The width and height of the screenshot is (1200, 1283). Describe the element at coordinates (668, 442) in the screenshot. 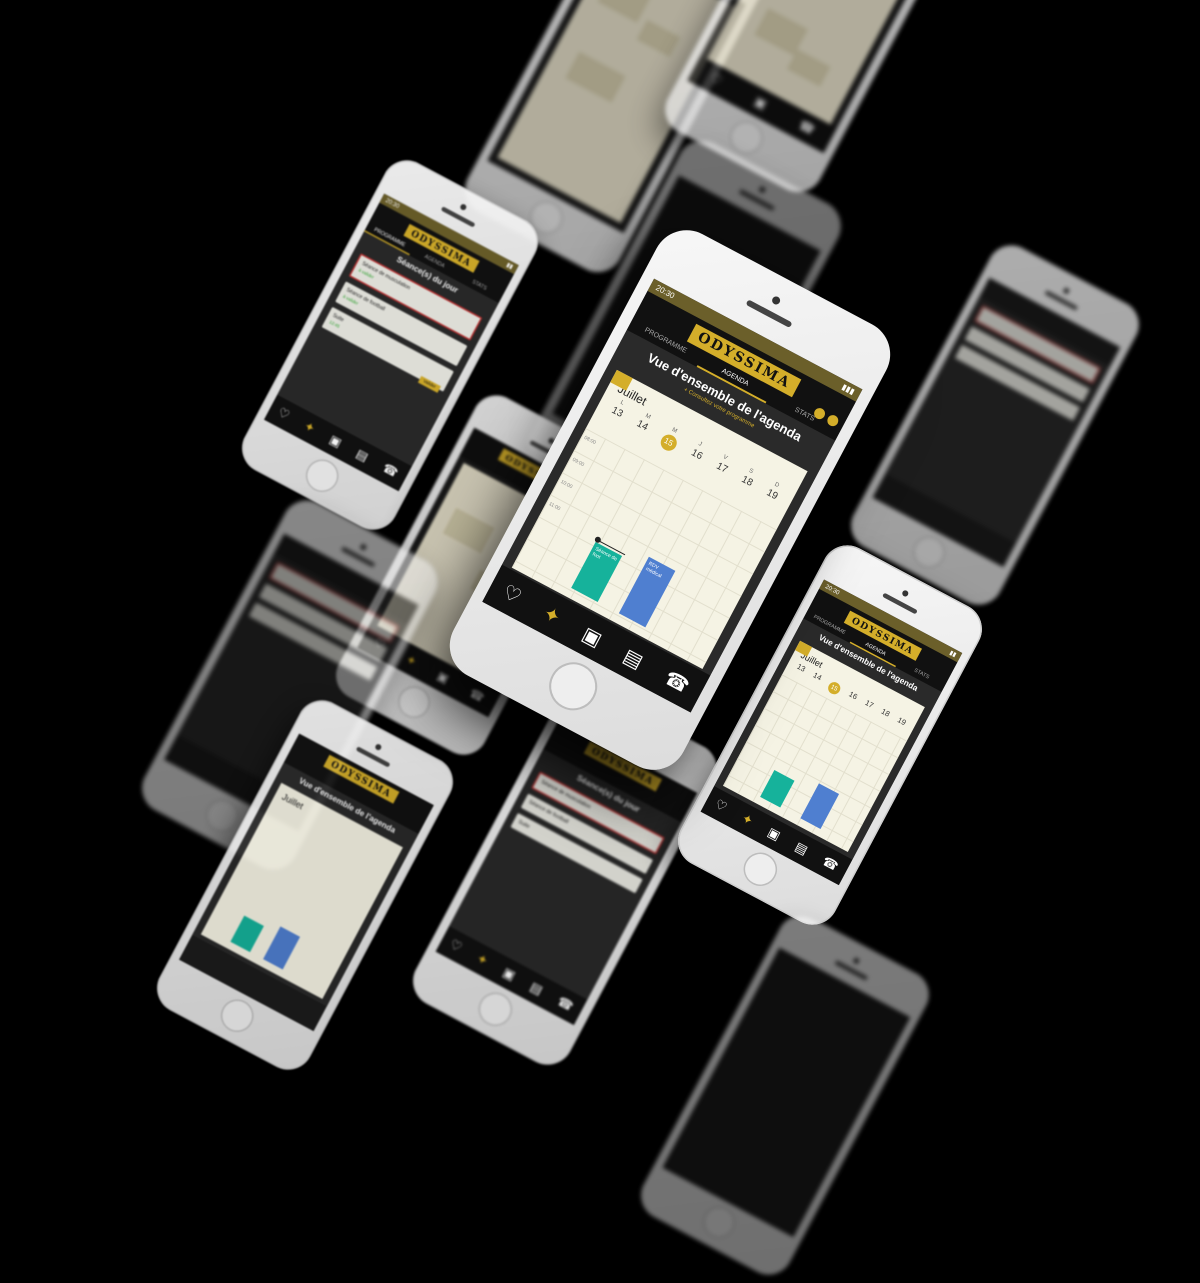

I see `date-cell-today: 15` at that location.